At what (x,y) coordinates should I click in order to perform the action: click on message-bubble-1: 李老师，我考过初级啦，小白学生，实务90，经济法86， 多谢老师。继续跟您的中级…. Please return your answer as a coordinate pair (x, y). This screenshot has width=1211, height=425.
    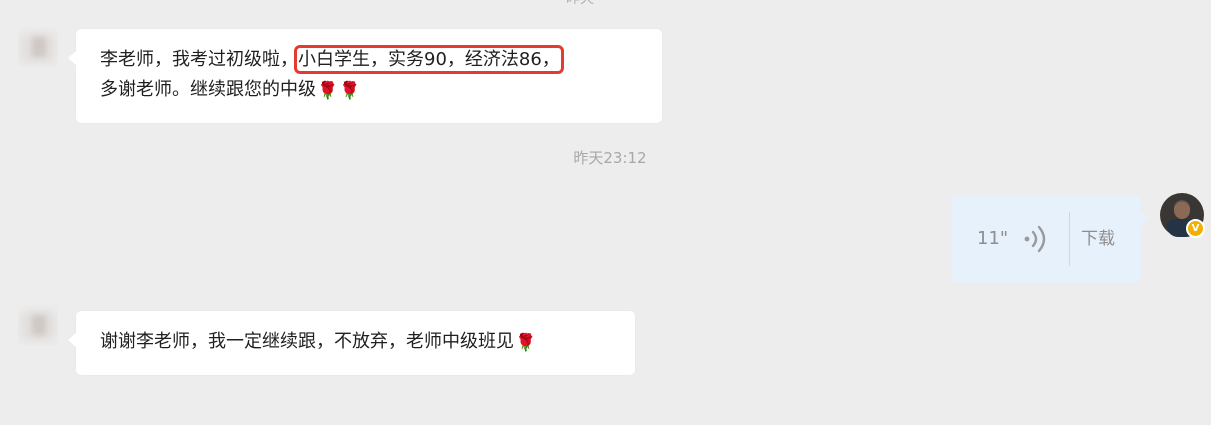
    Looking at the image, I should click on (365, 76).